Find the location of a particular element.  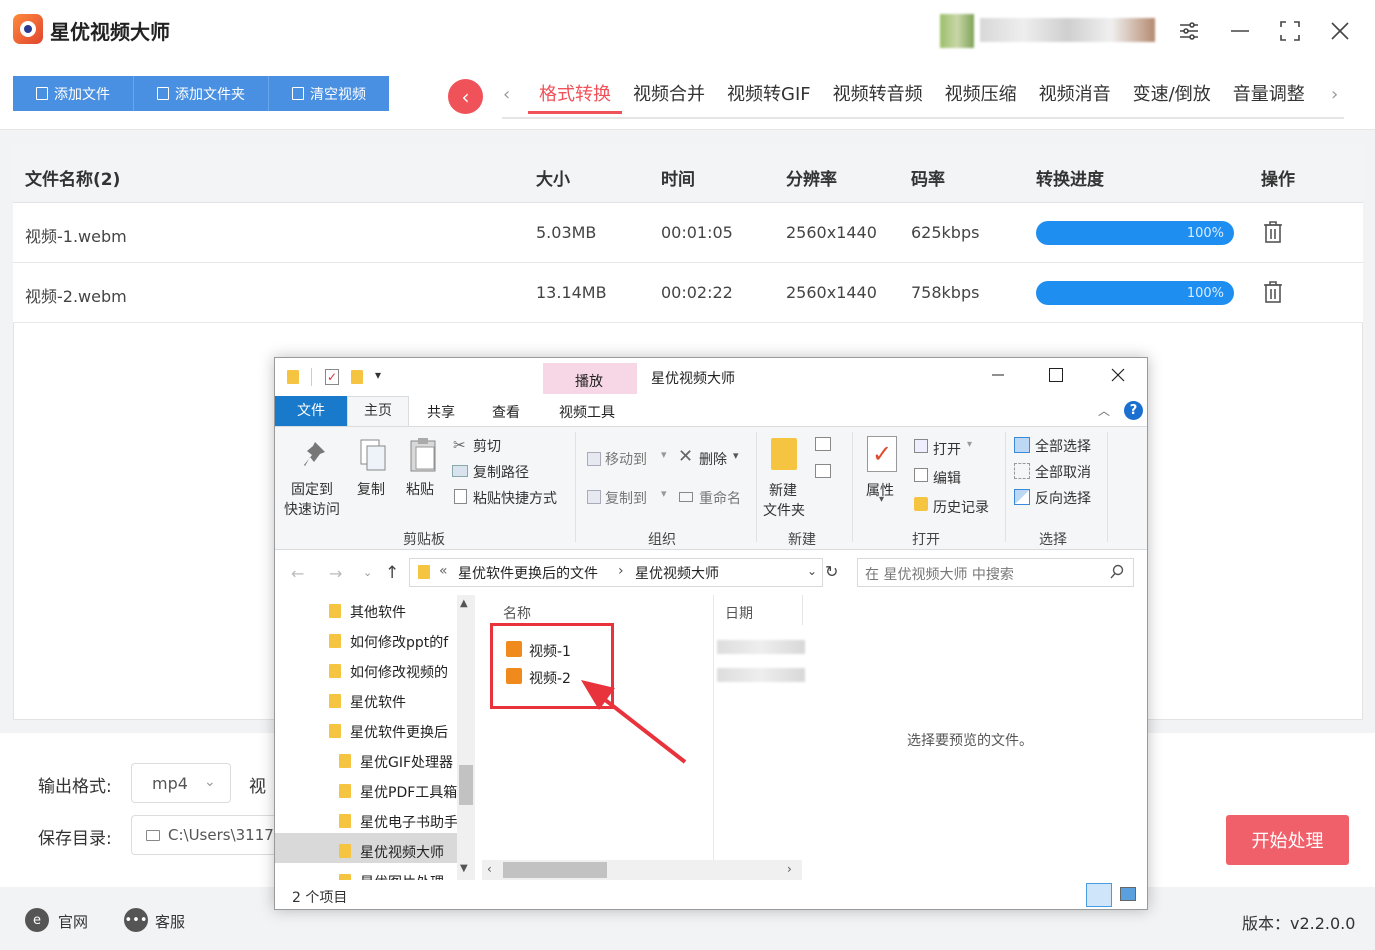

support-link: 客服 is located at coordinates (170, 921).